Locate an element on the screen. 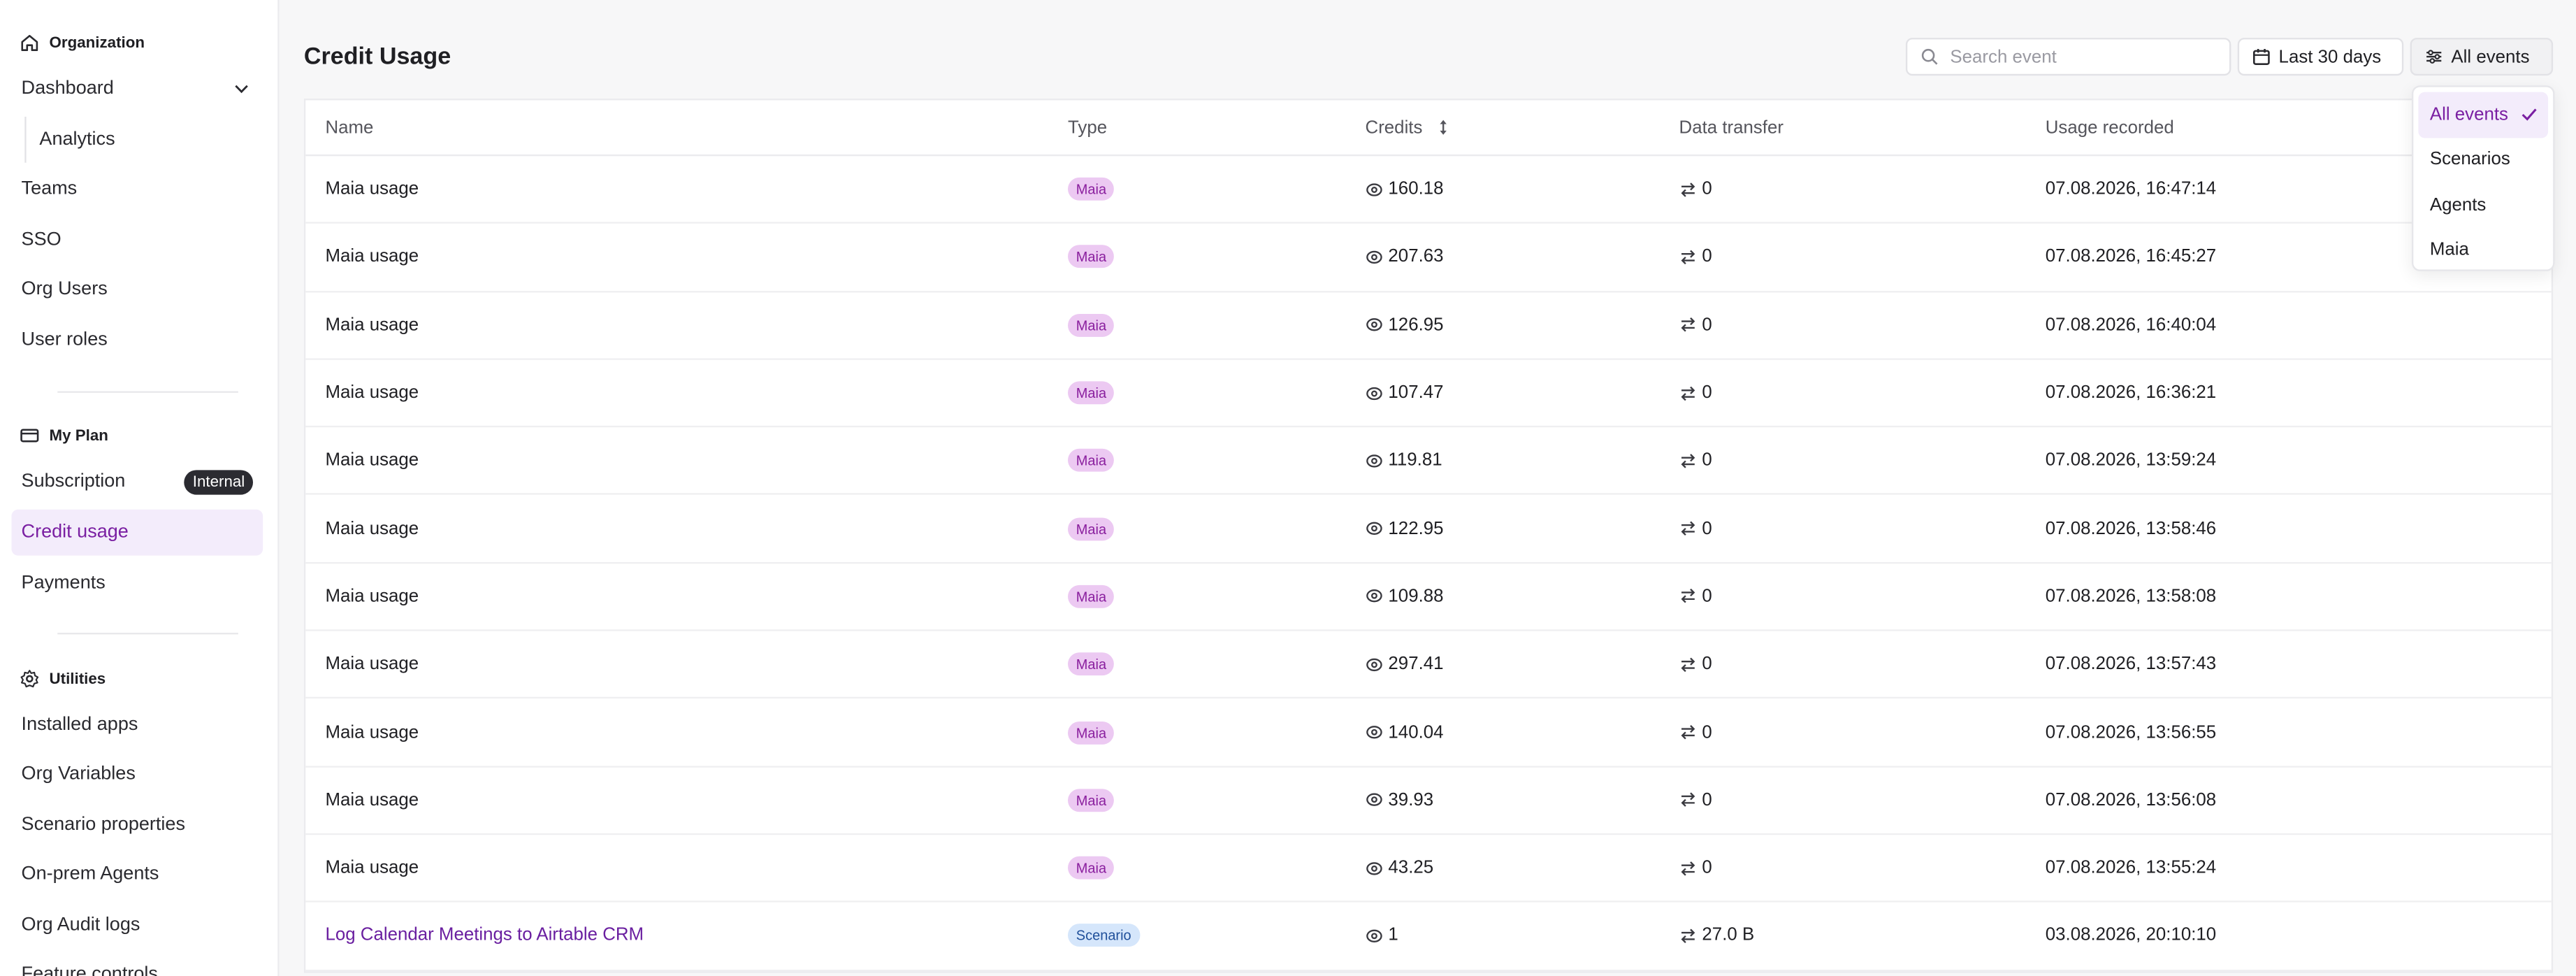 The width and height of the screenshot is (2576, 976). search-input is located at coordinates (2081, 57).